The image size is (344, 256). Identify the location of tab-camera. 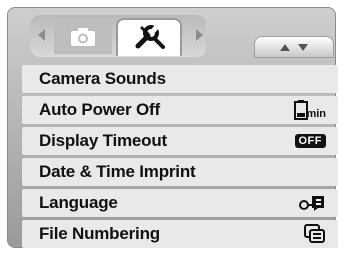
(83, 37).